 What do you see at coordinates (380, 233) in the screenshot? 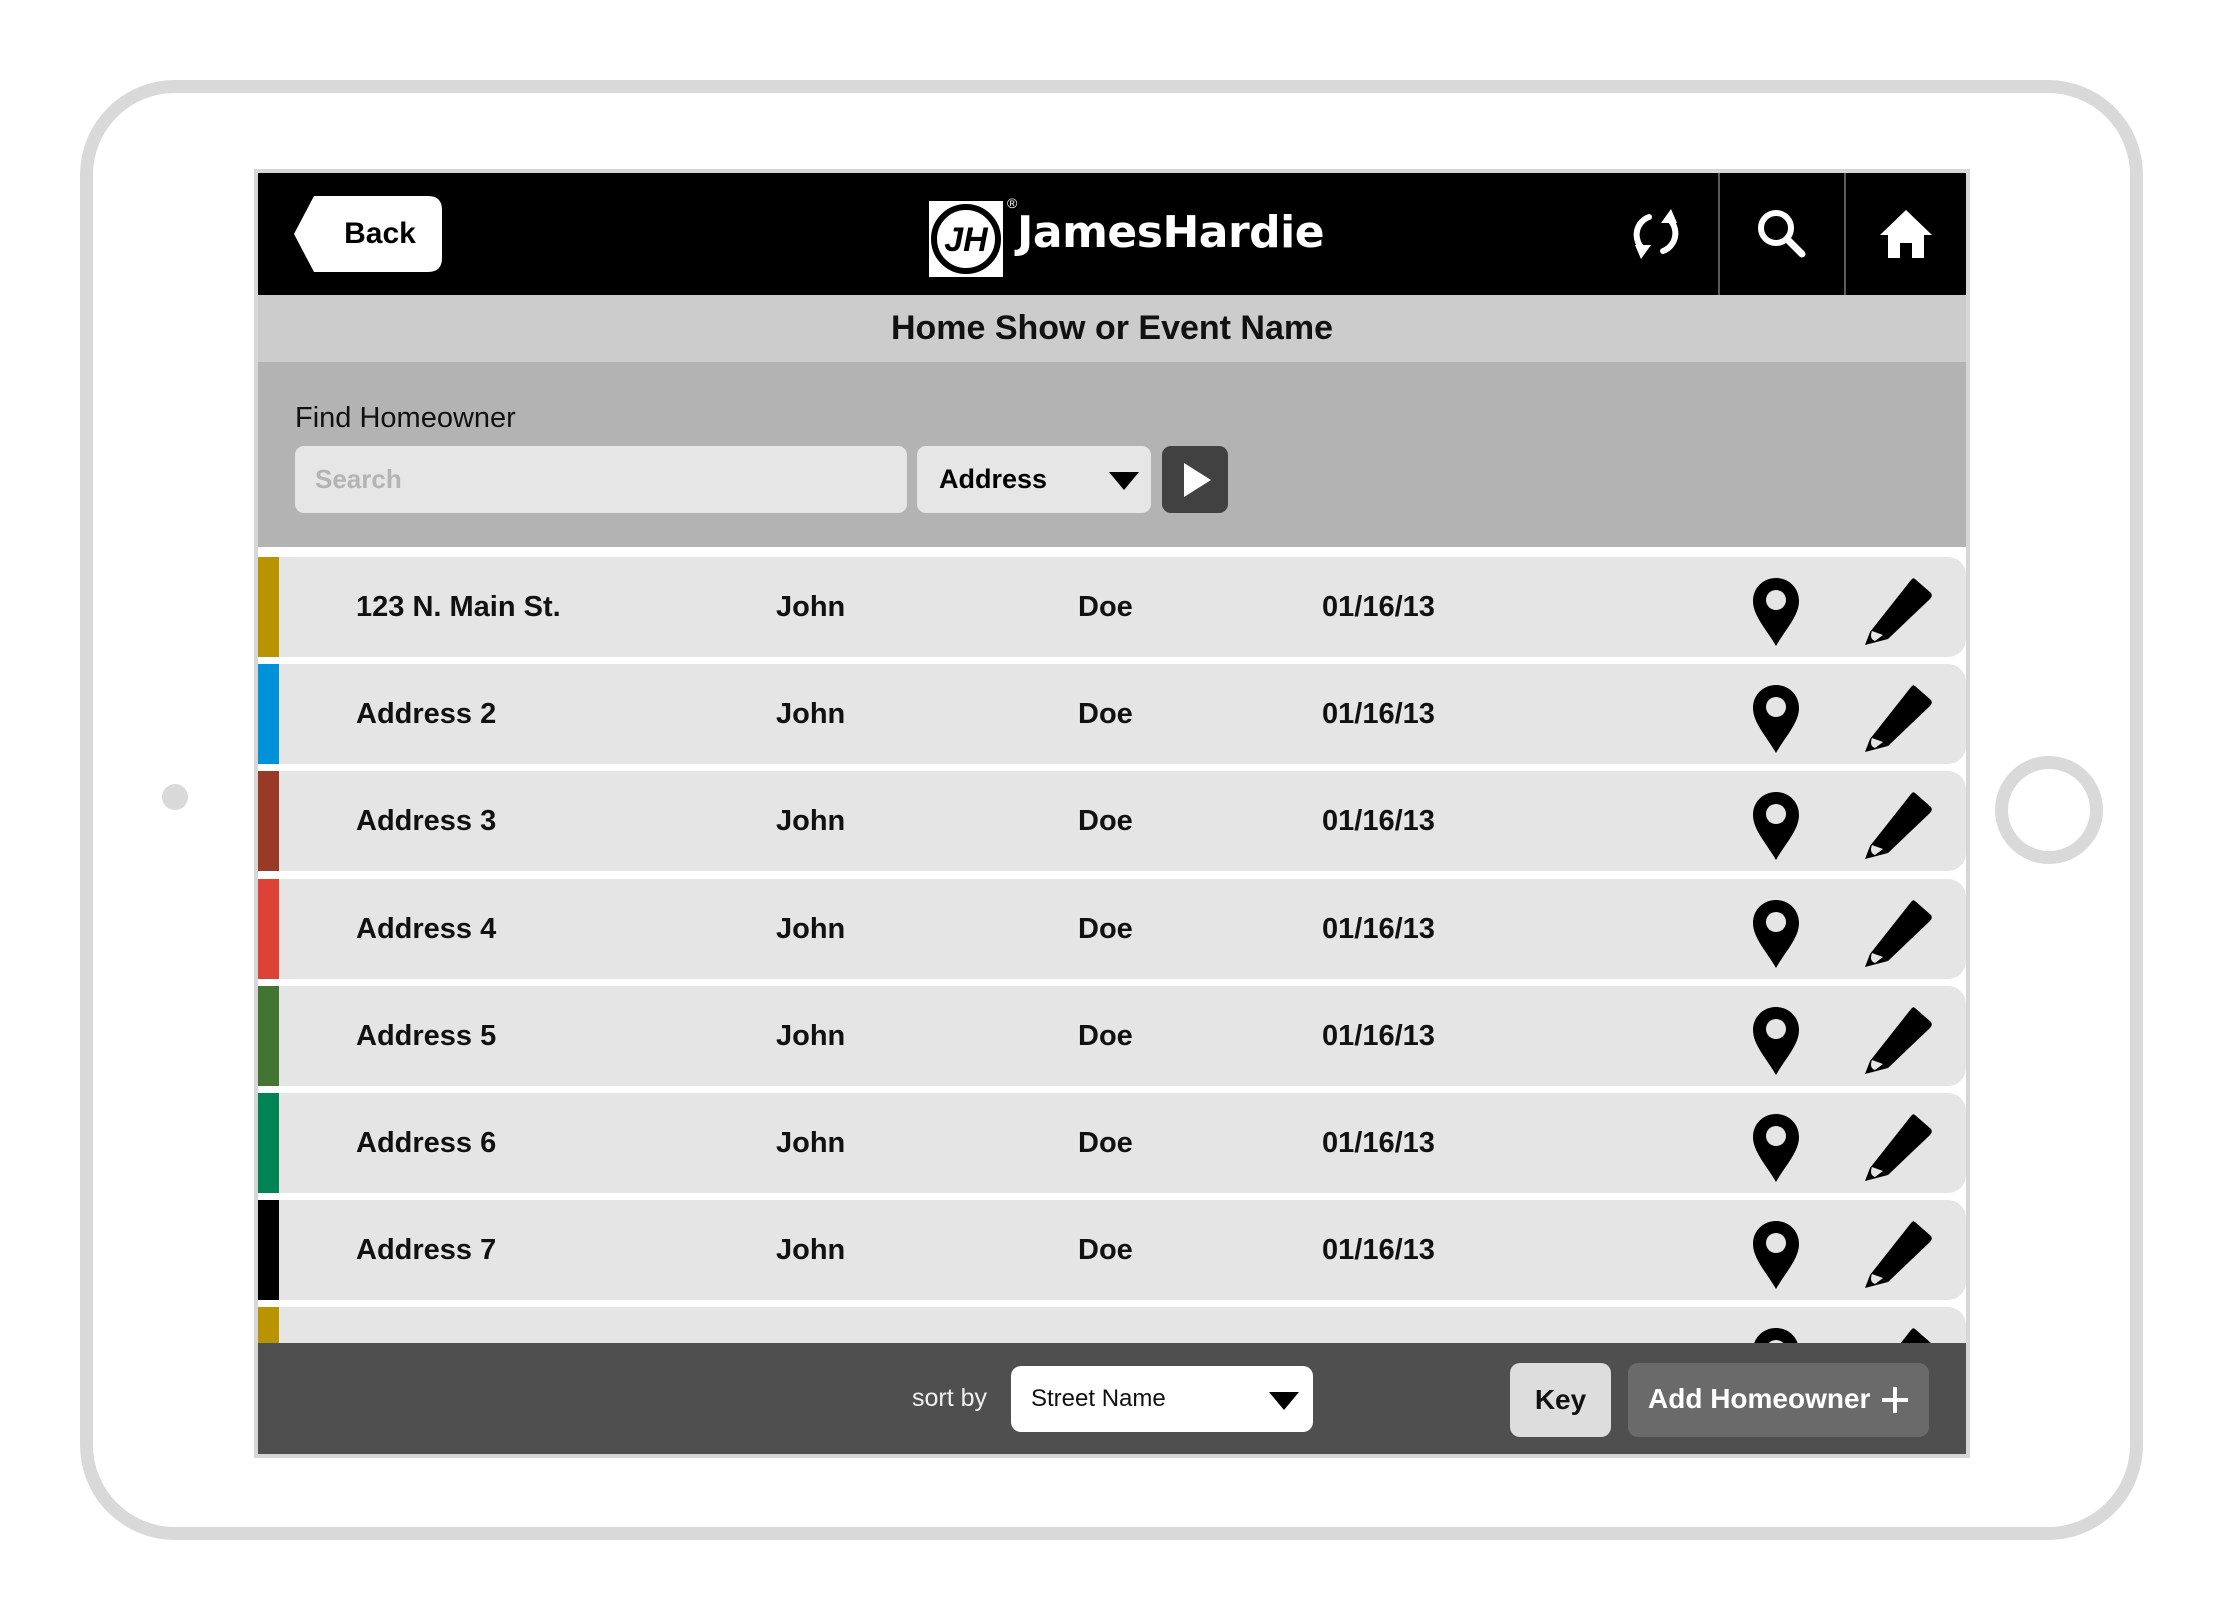
I see `back-button-label: Back` at bounding box center [380, 233].